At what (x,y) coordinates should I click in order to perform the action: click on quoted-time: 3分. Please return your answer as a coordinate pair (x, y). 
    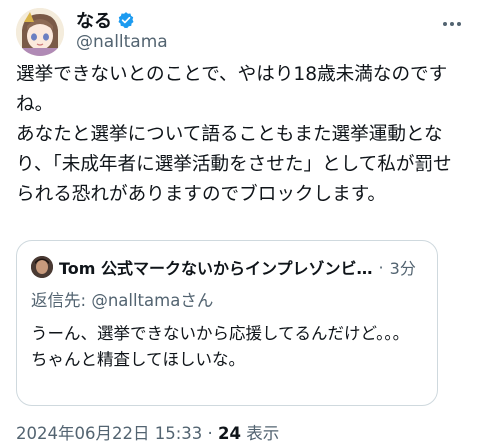
    Looking at the image, I should click on (402, 268).